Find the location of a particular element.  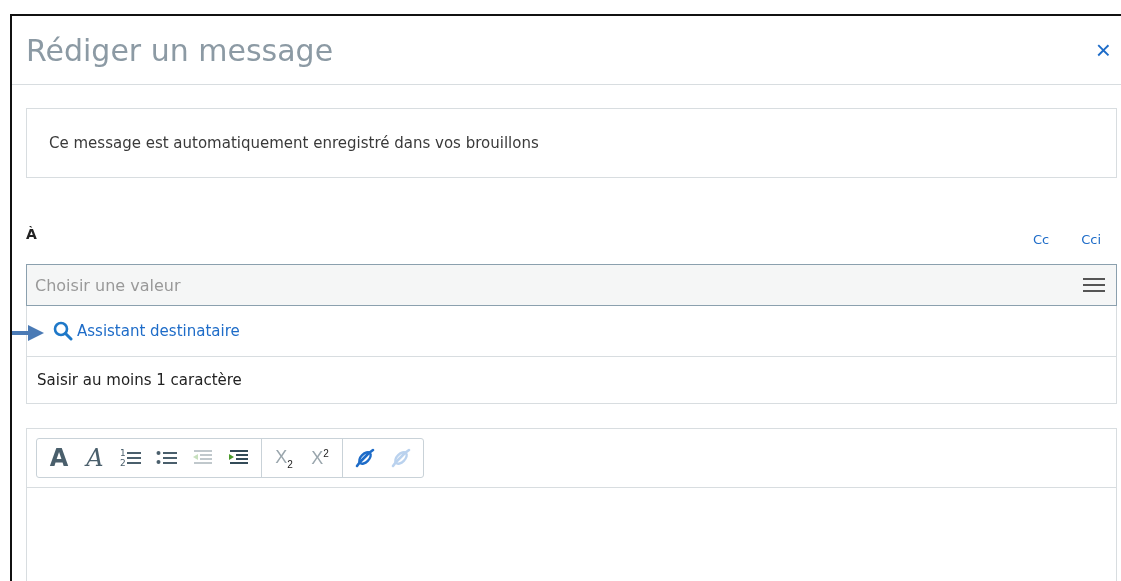

bullet-list-icon is located at coordinates (167, 458).